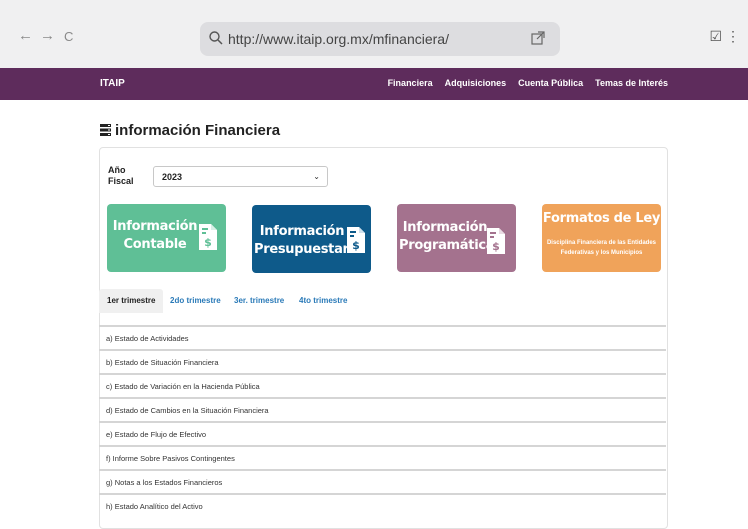 The width and height of the screenshot is (748, 529). I want to click on page-title: información Financiera, so click(190, 130).